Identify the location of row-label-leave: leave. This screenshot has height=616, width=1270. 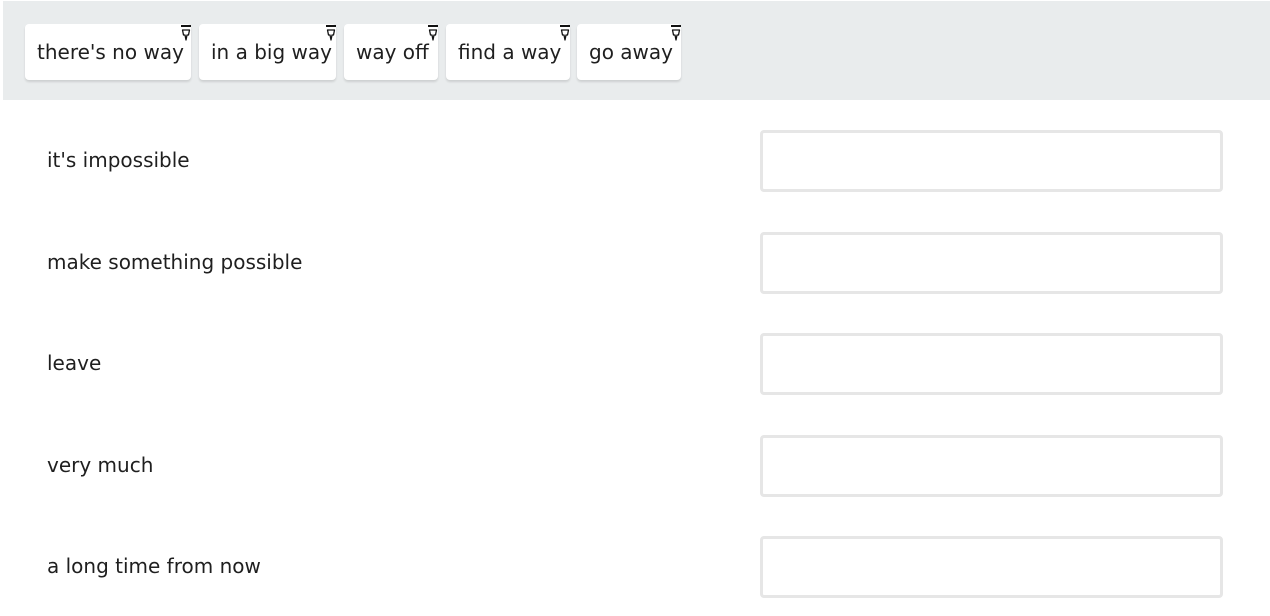
(74, 363).